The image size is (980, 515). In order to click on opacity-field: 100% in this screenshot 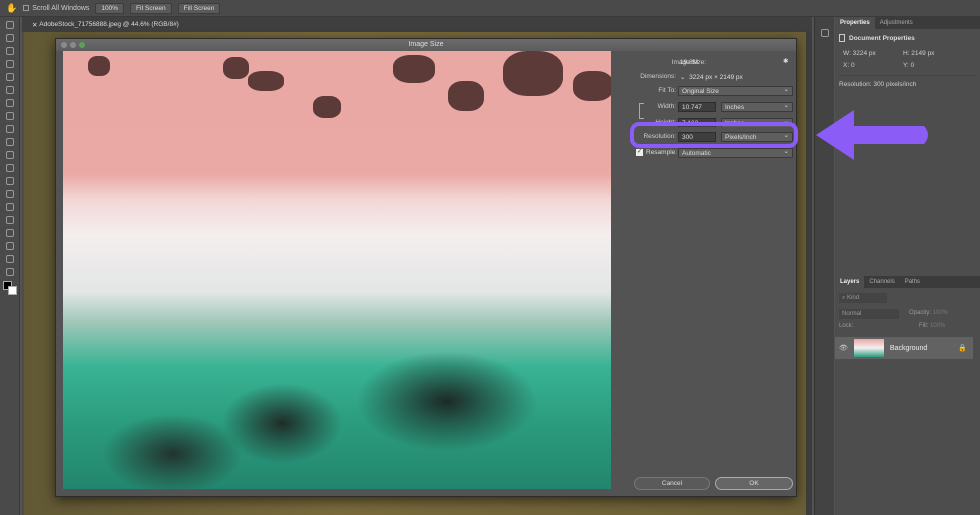, I will do `click(940, 313)`.